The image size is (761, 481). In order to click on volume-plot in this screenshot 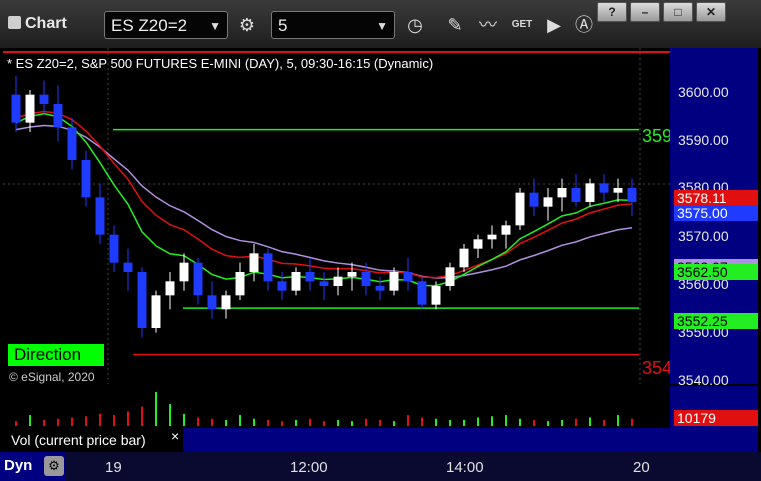, I will do `click(336, 407)`.